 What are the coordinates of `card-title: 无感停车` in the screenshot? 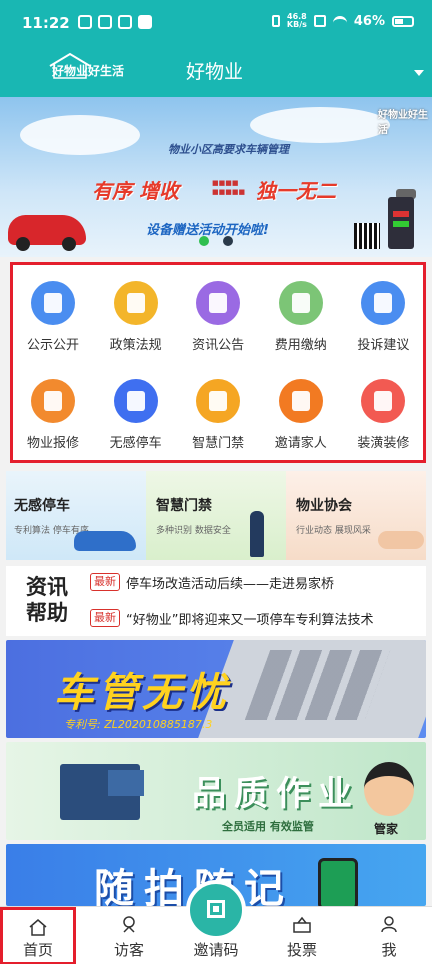 It's located at (42, 506).